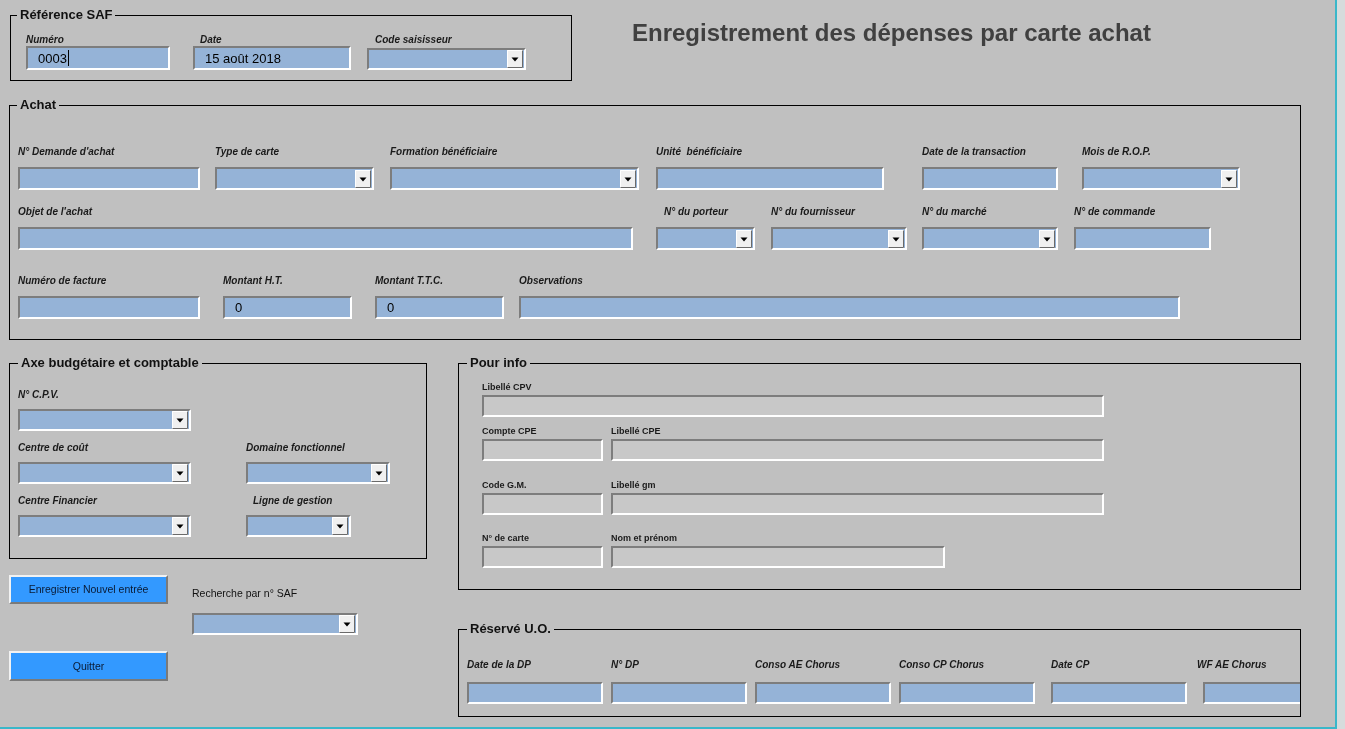 Image resolution: width=1345 pixels, height=729 pixels. What do you see at coordinates (413, 39) in the screenshot?
I see `field-label: Code saisisseur` at bounding box center [413, 39].